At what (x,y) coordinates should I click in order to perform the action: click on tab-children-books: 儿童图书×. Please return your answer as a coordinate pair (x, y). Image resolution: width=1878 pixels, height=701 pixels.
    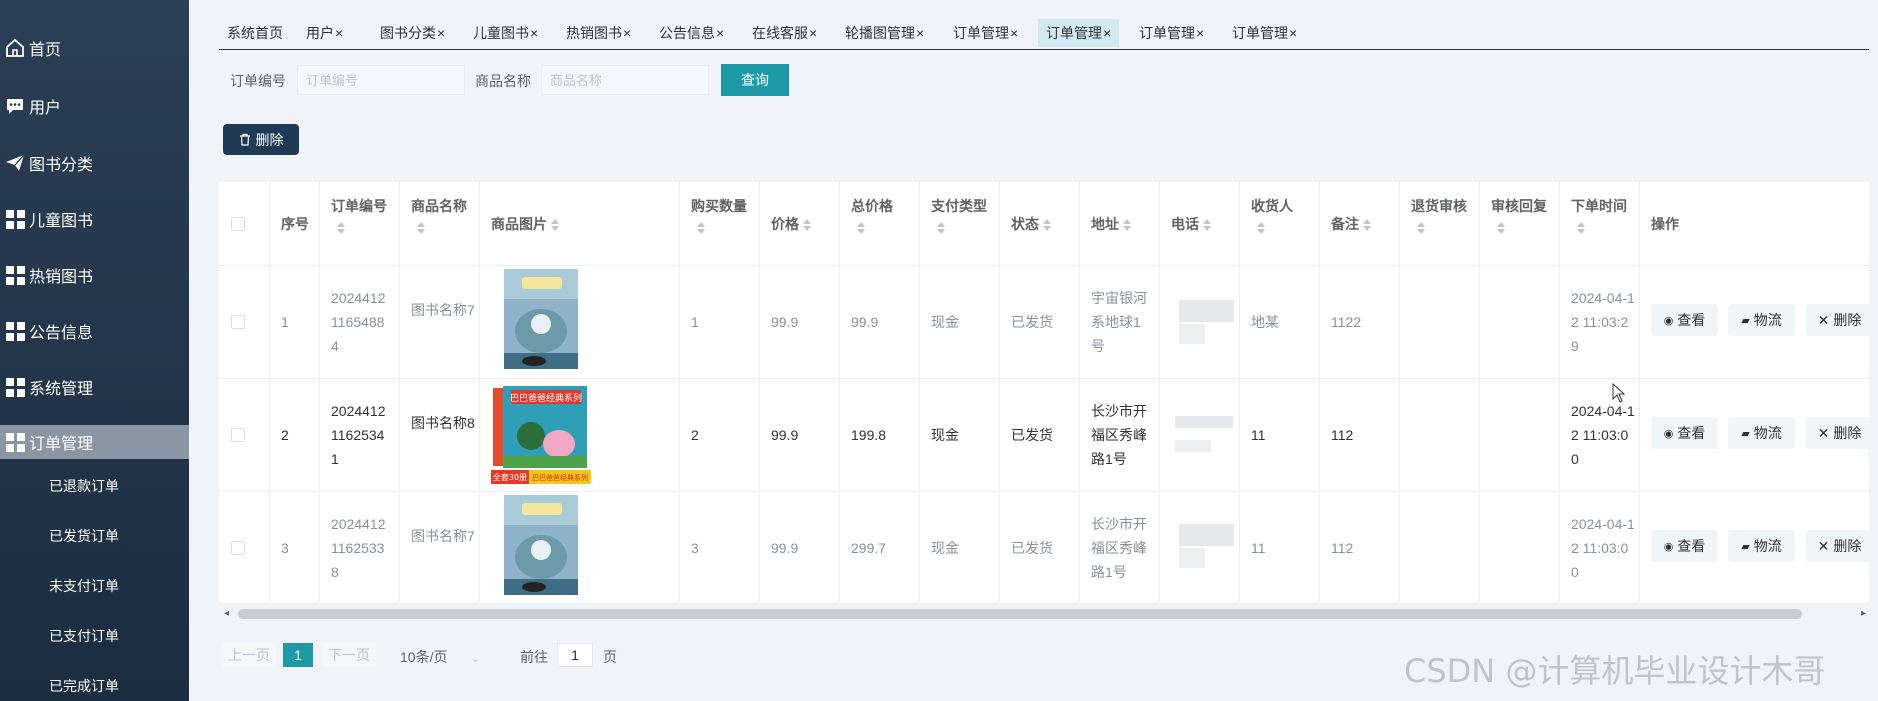
    Looking at the image, I should click on (505, 33).